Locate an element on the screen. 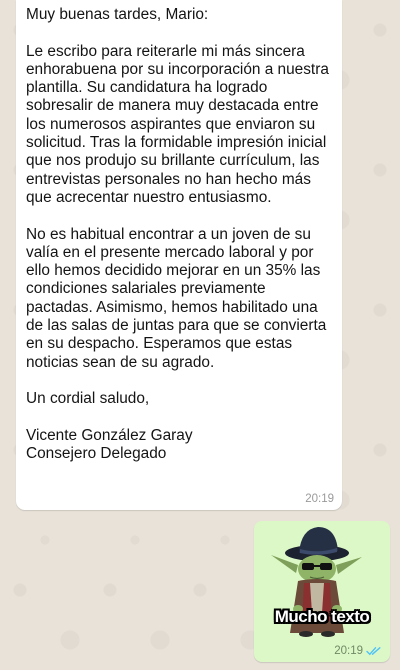 This screenshot has height=670, width=400. outgoing-message-meta: 20:19 is located at coordinates (358, 651).